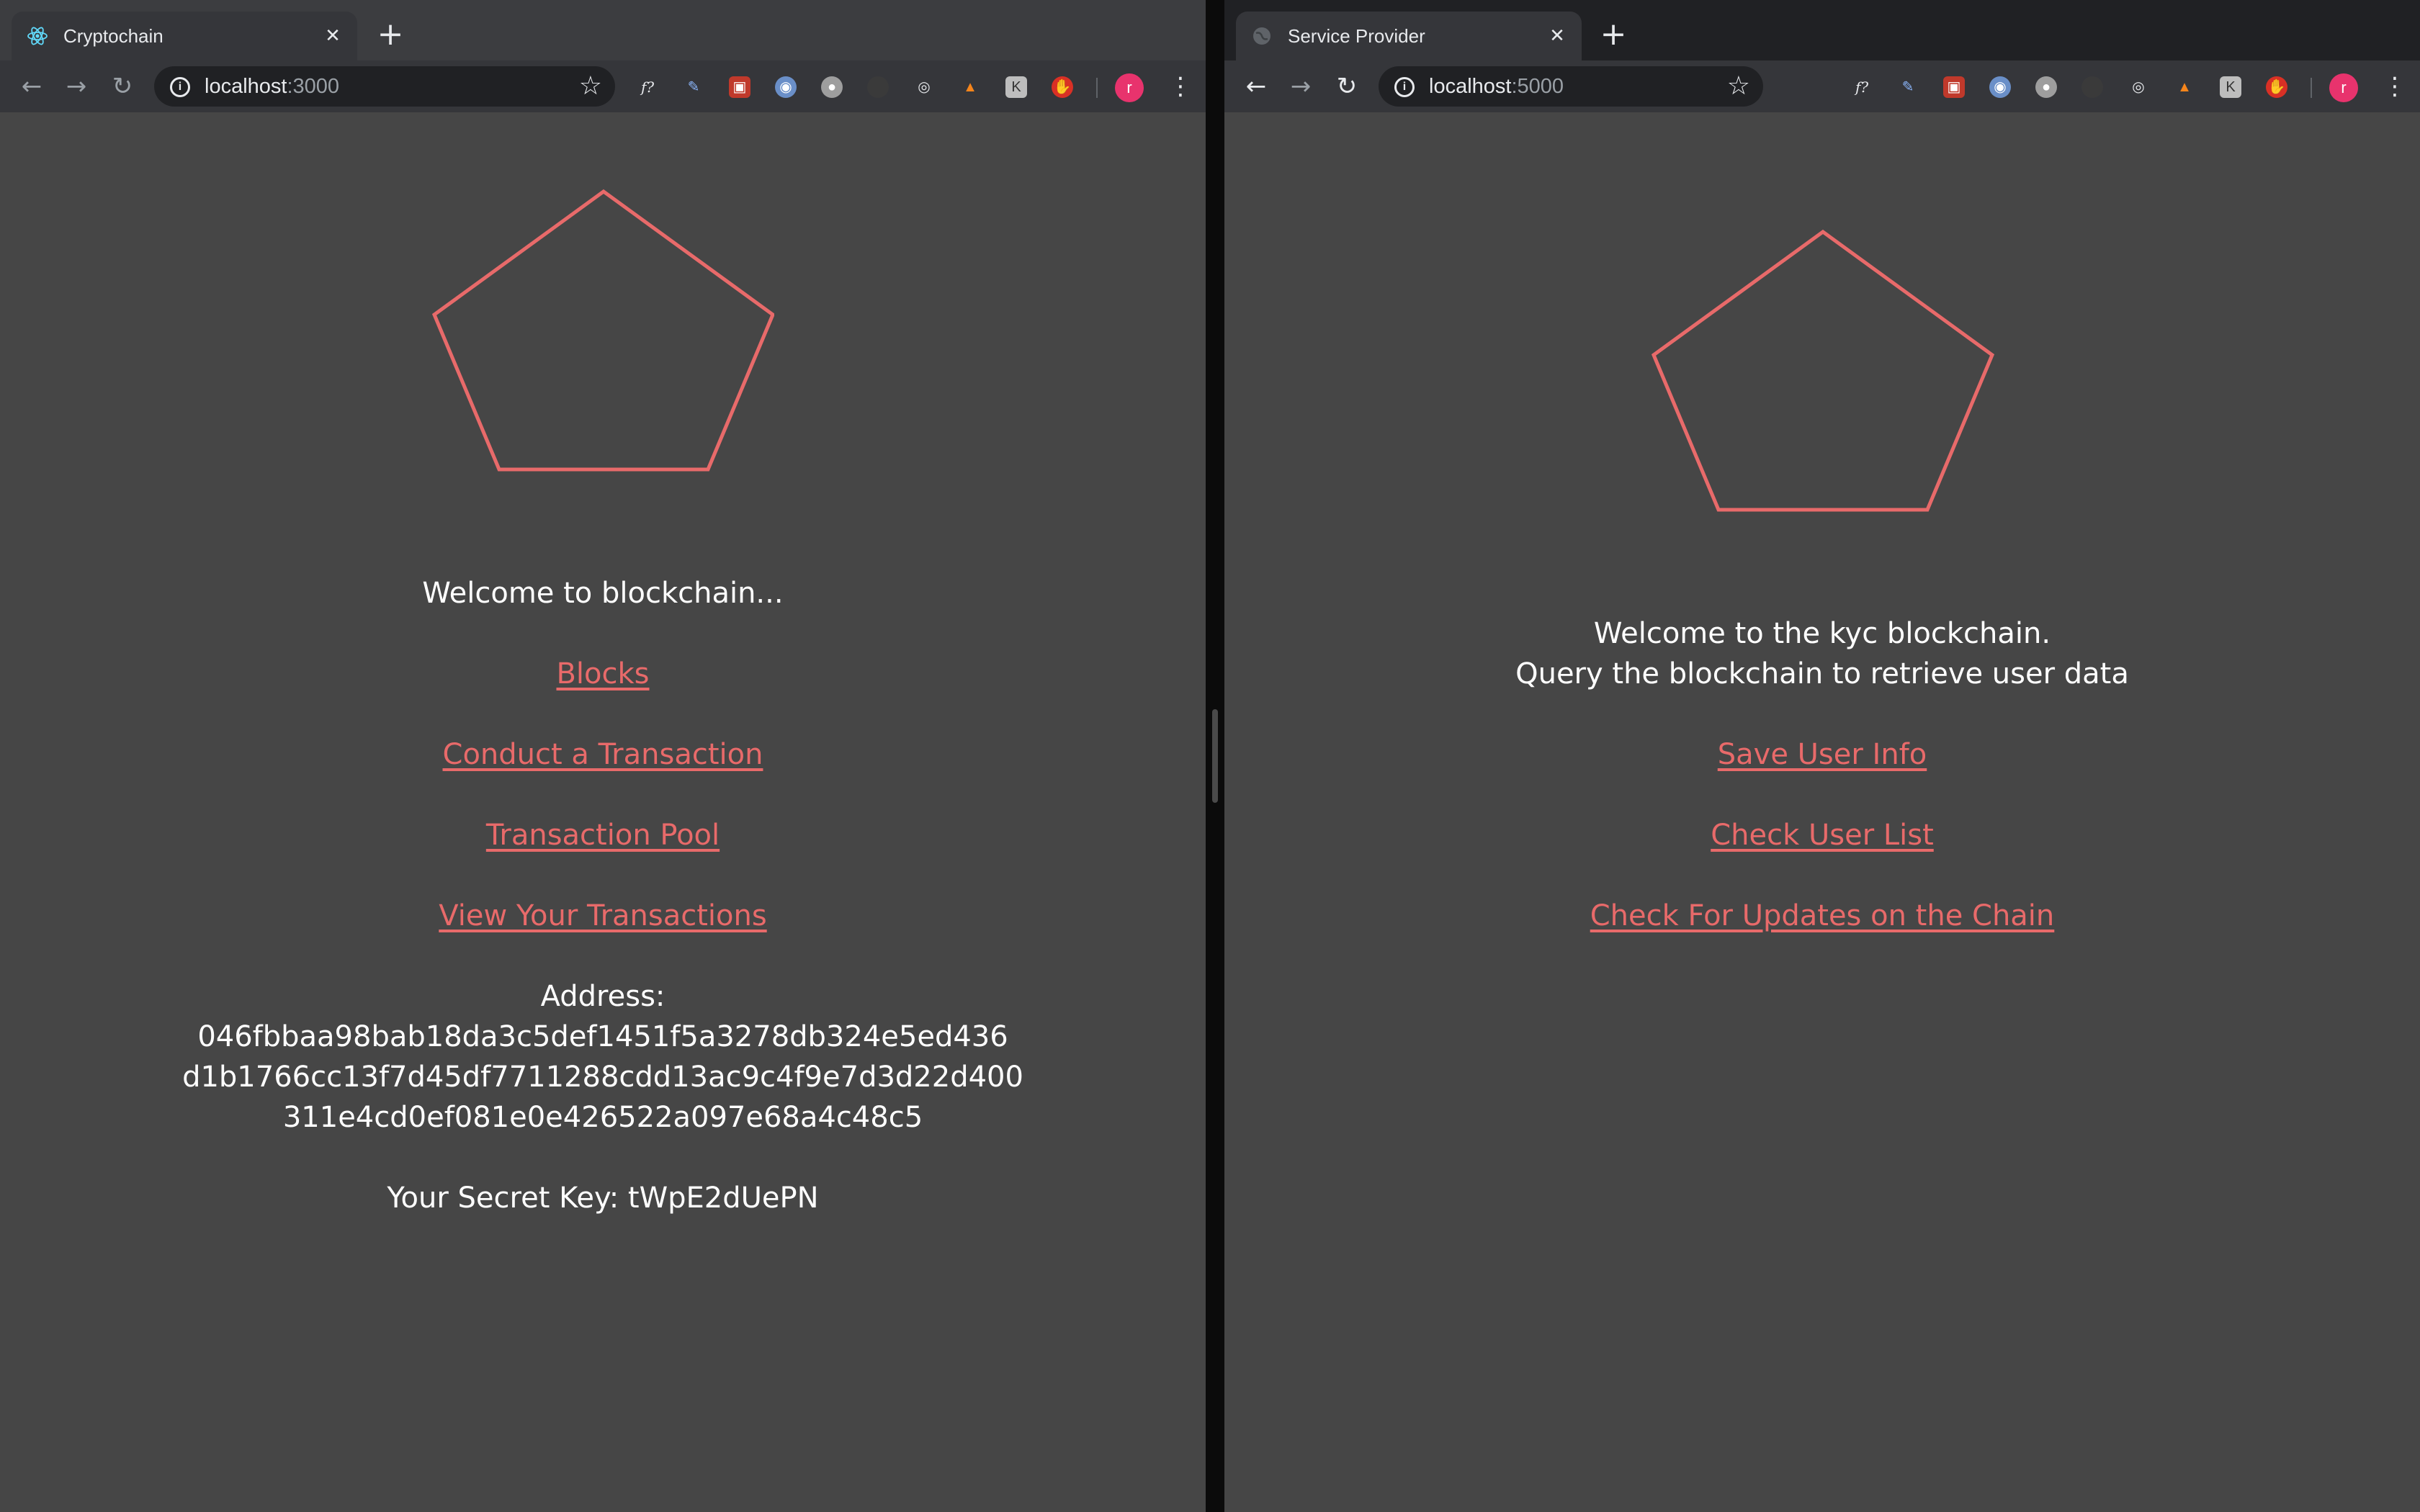 Image resolution: width=2420 pixels, height=1512 pixels. Describe the element at coordinates (113, 36) in the screenshot. I see `tab-title: Cryptochain` at that location.